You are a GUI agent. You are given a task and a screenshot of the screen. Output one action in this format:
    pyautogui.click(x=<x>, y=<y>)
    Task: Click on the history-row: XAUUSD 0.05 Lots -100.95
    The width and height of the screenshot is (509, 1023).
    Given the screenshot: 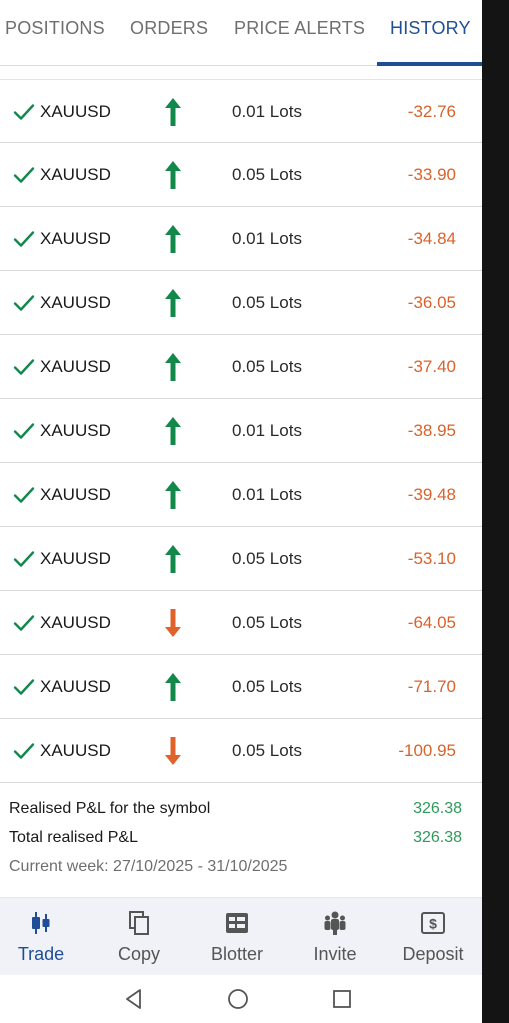 What is the action you would take?
    pyautogui.click(x=241, y=751)
    